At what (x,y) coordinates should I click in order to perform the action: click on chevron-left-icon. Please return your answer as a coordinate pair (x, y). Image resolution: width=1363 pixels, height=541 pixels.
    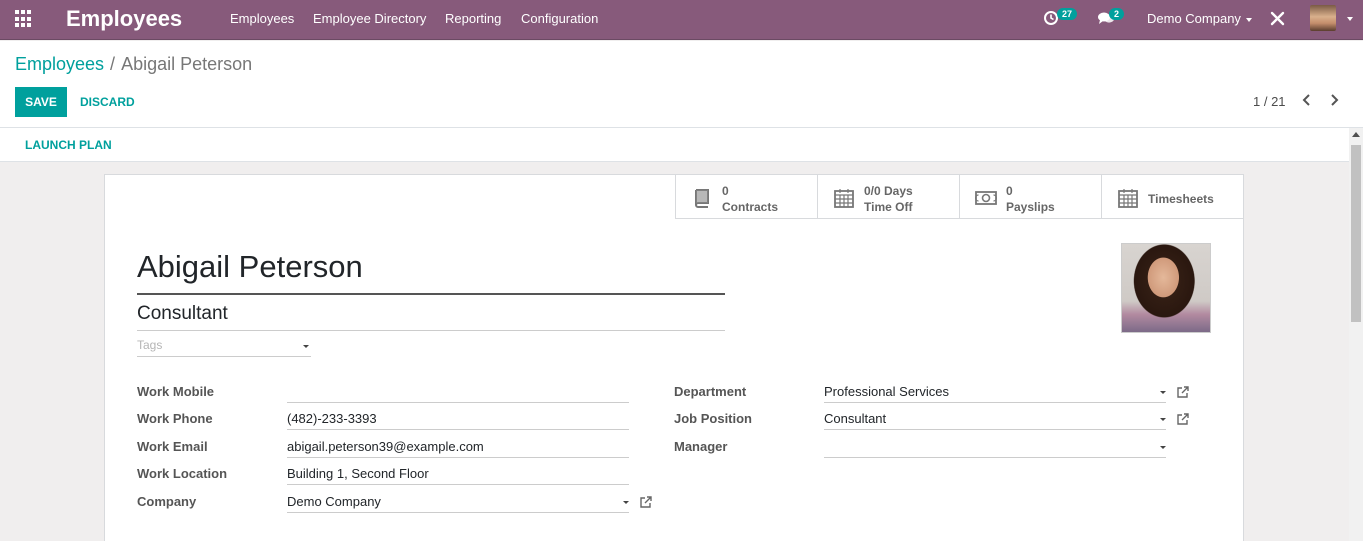
    Looking at the image, I should click on (1306, 100).